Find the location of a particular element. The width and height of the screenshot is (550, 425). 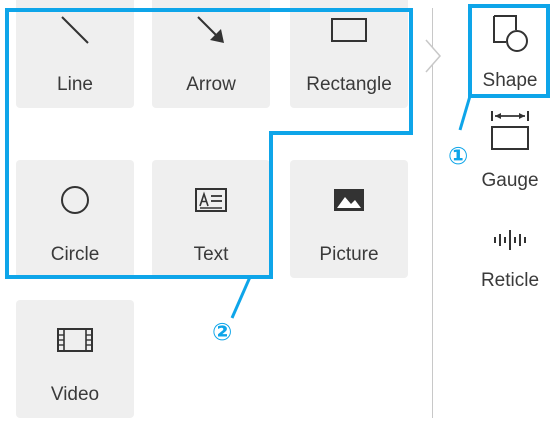

tile-line-label: Line is located at coordinates (75, 84).